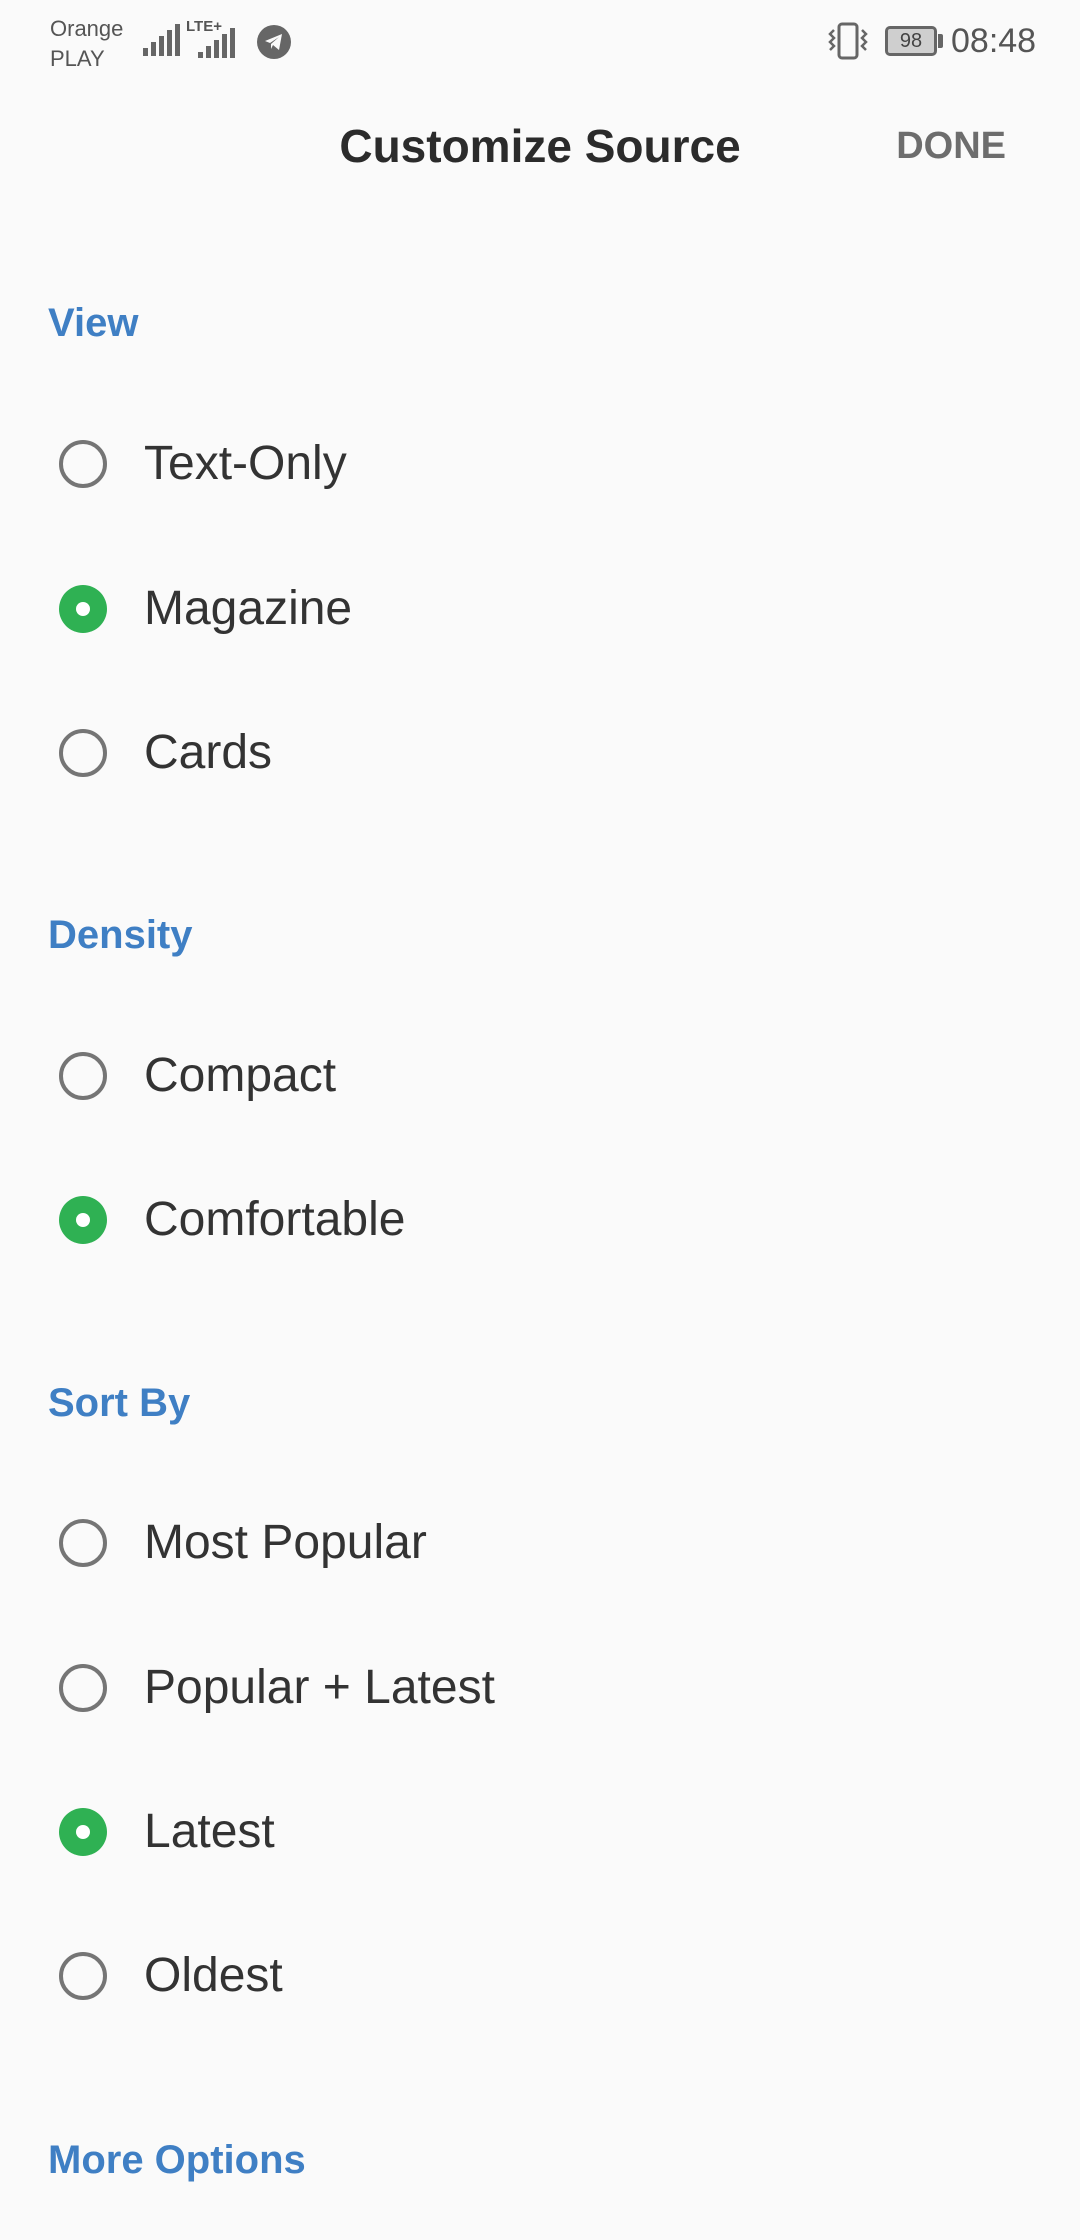 The height and width of the screenshot is (2240, 1080). Describe the element at coordinates (119, 1403) in the screenshot. I see `section-header-sort-by: Sort By` at that location.